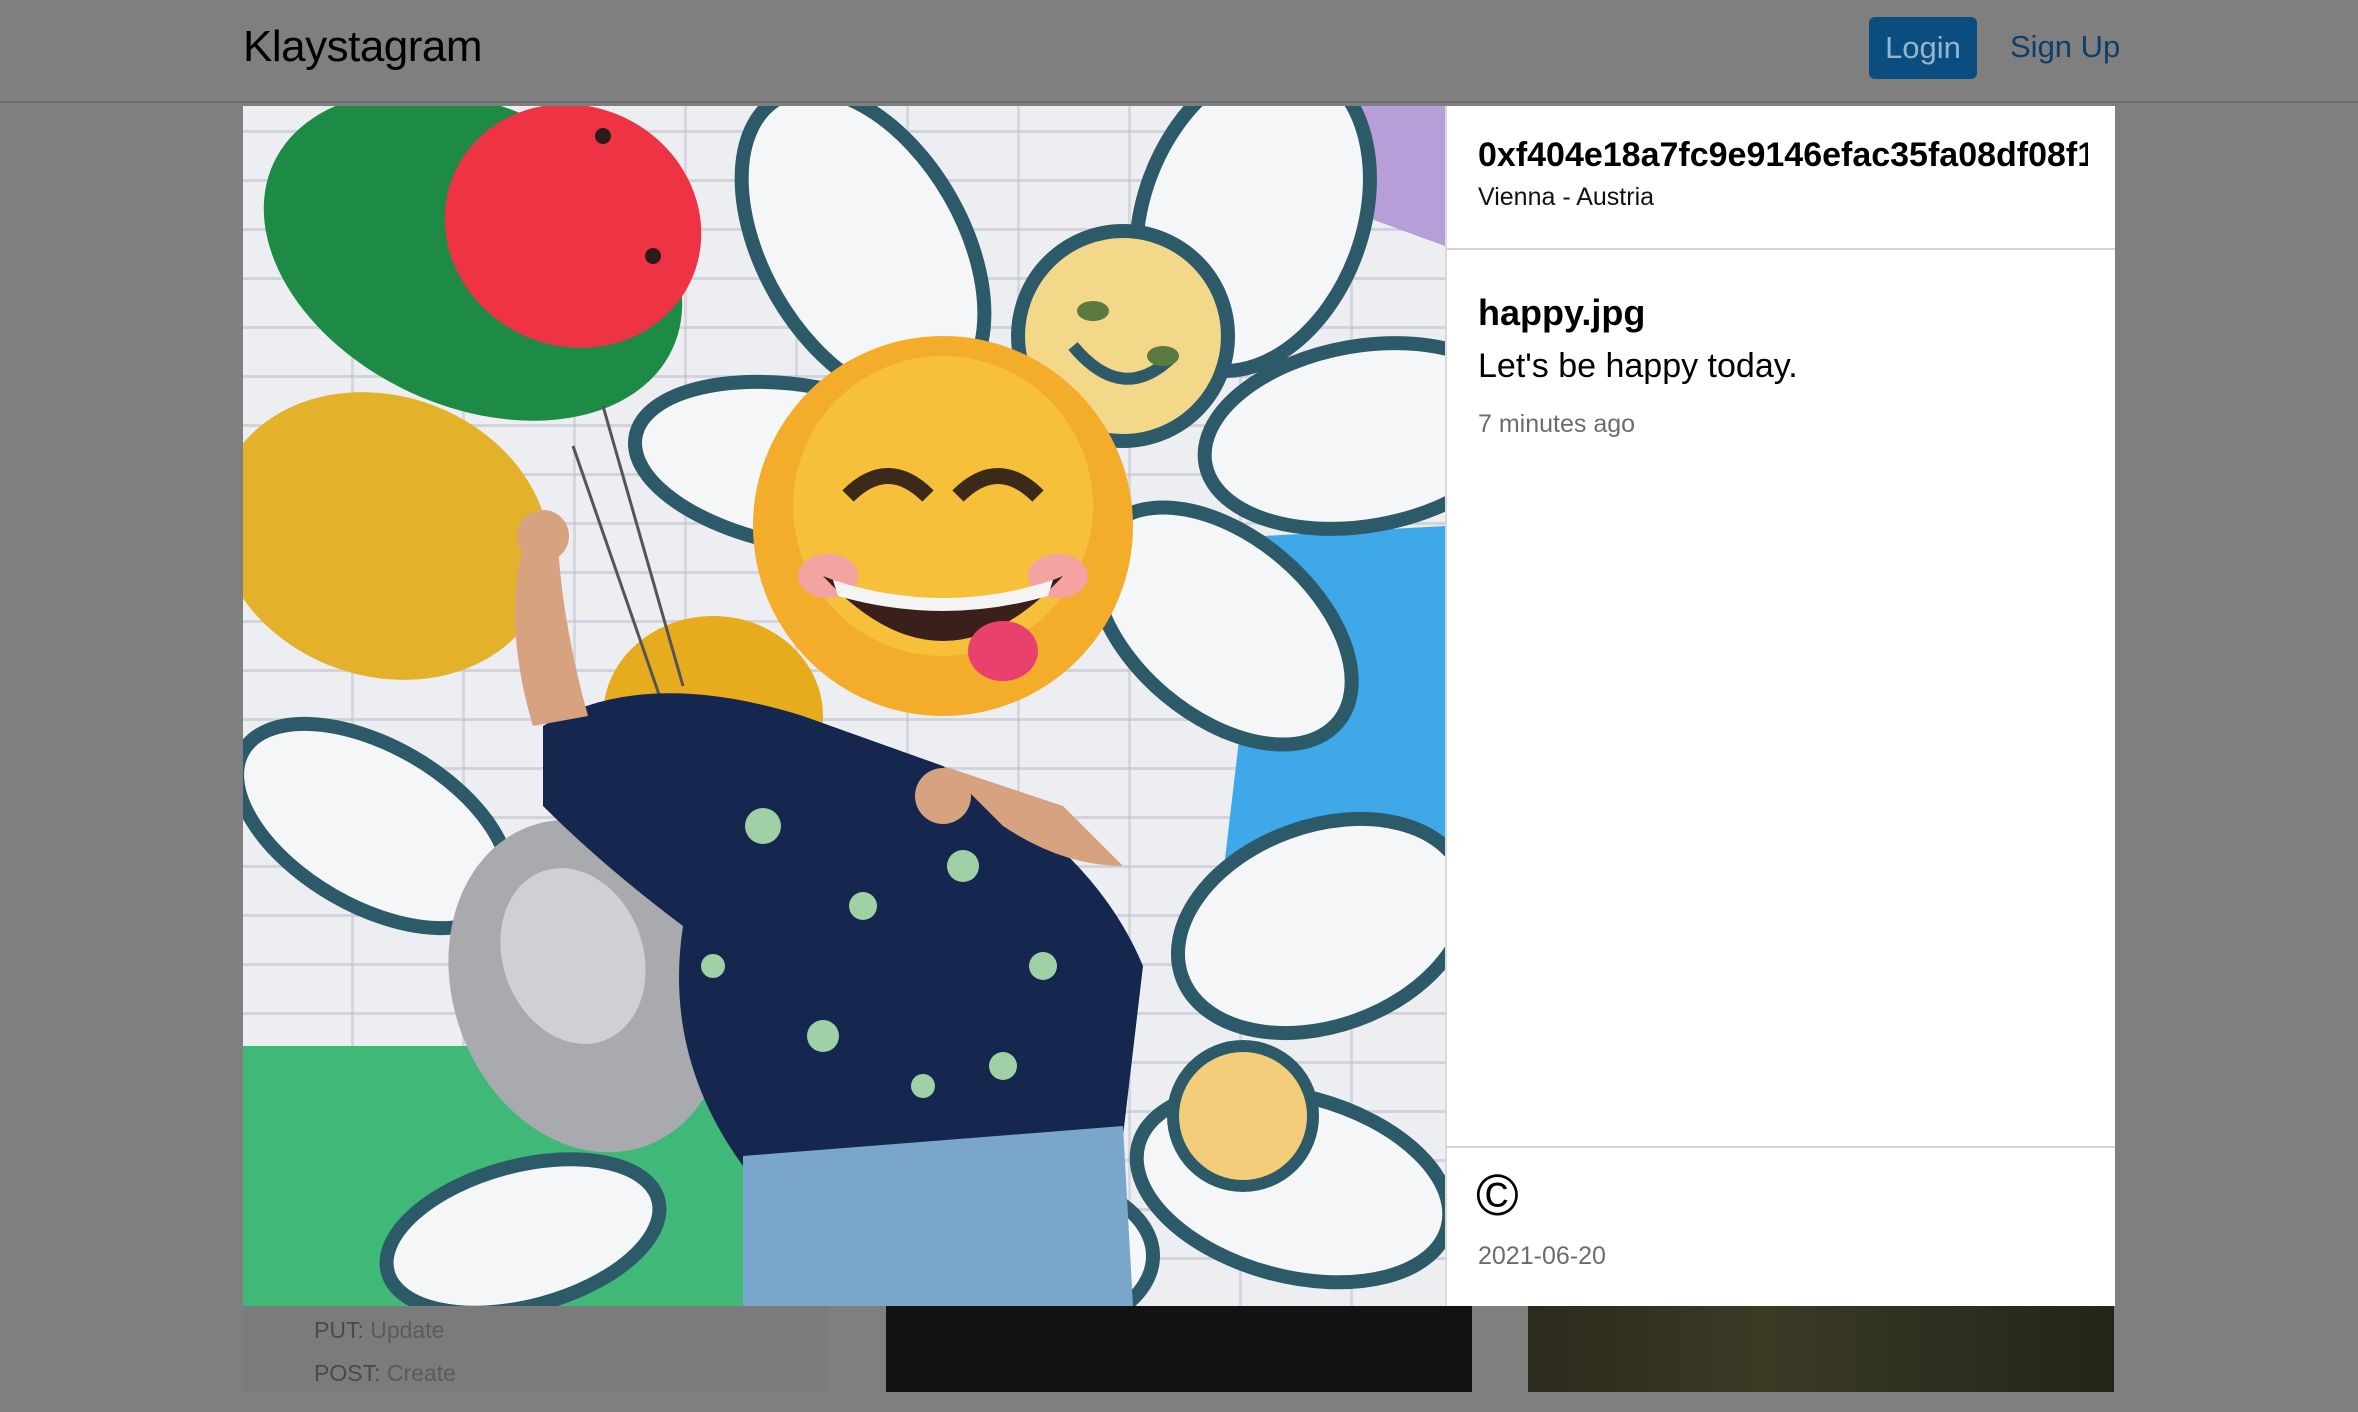  What do you see at coordinates (1638, 366) in the screenshot?
I see `photo-description: Let's be happy today.` at bounding box center [1638, 366].